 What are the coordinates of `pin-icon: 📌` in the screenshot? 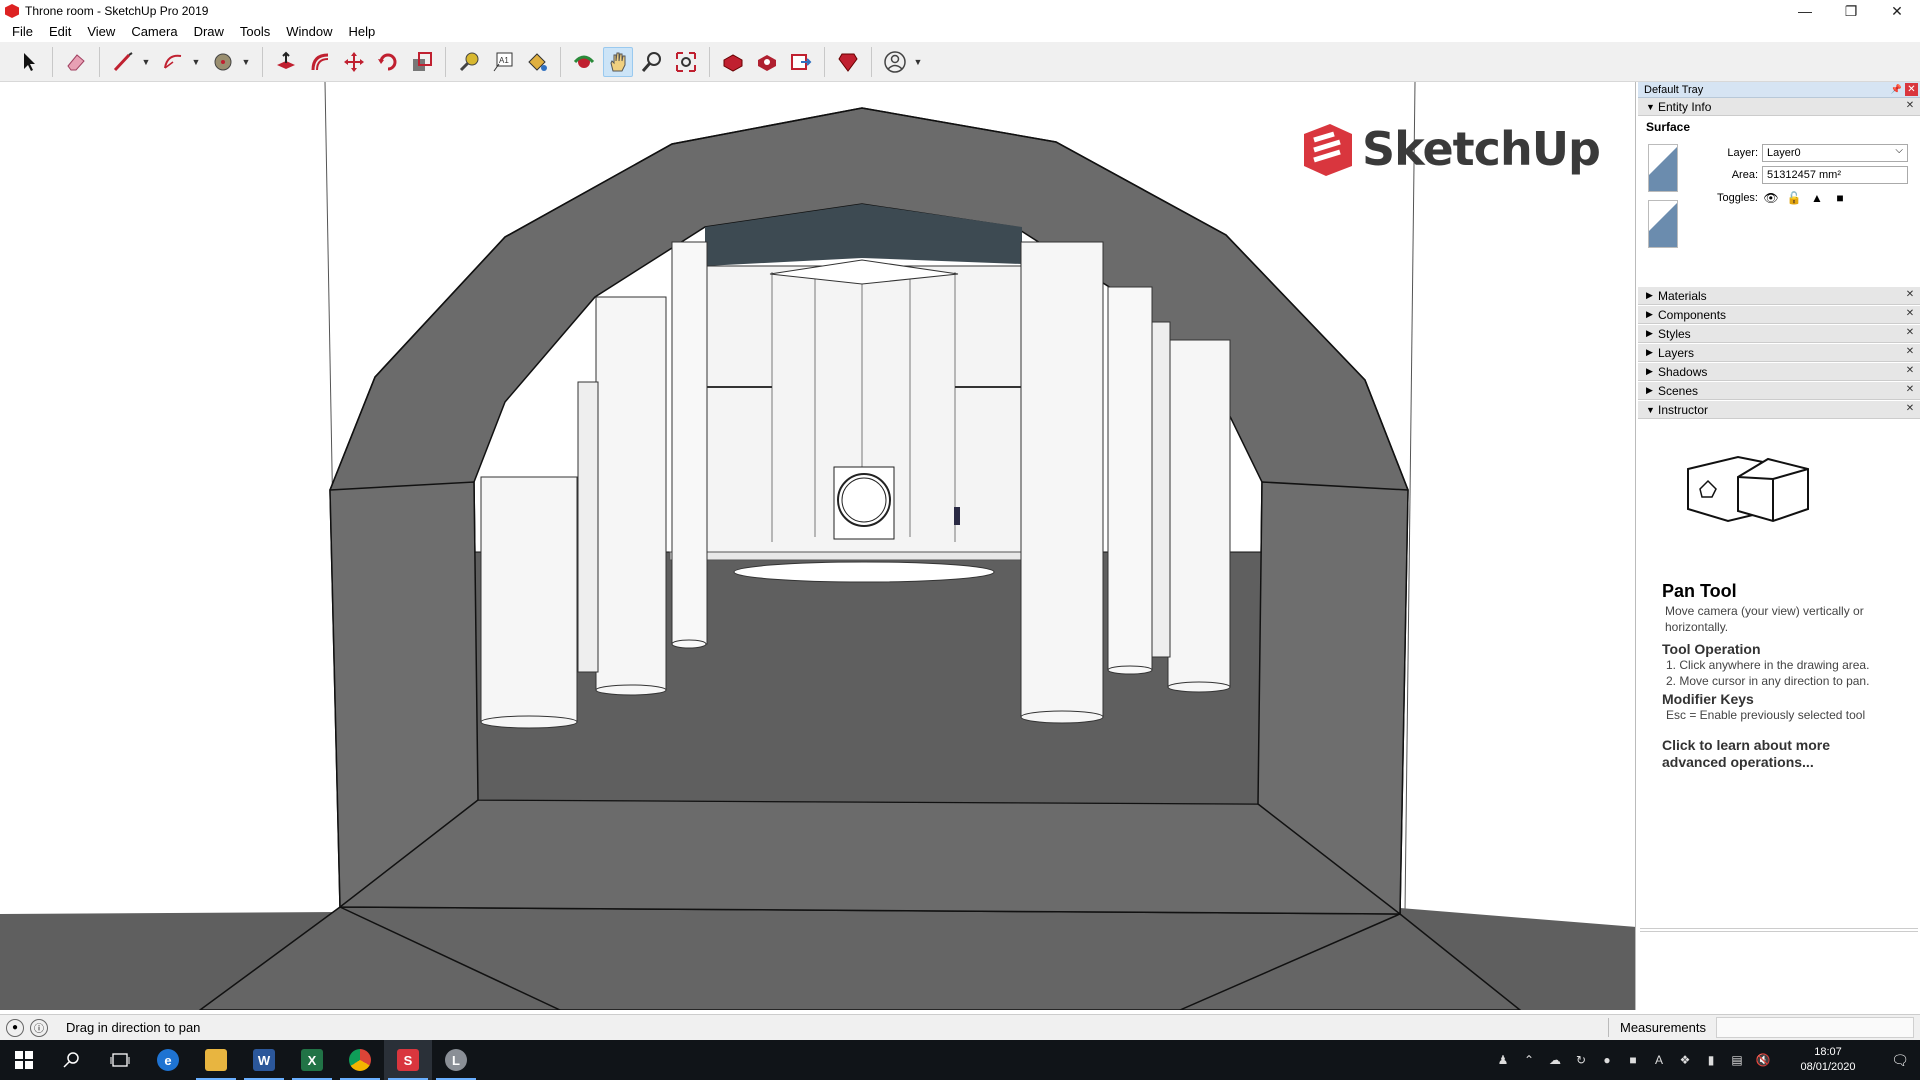 It's located at (1896, 89).